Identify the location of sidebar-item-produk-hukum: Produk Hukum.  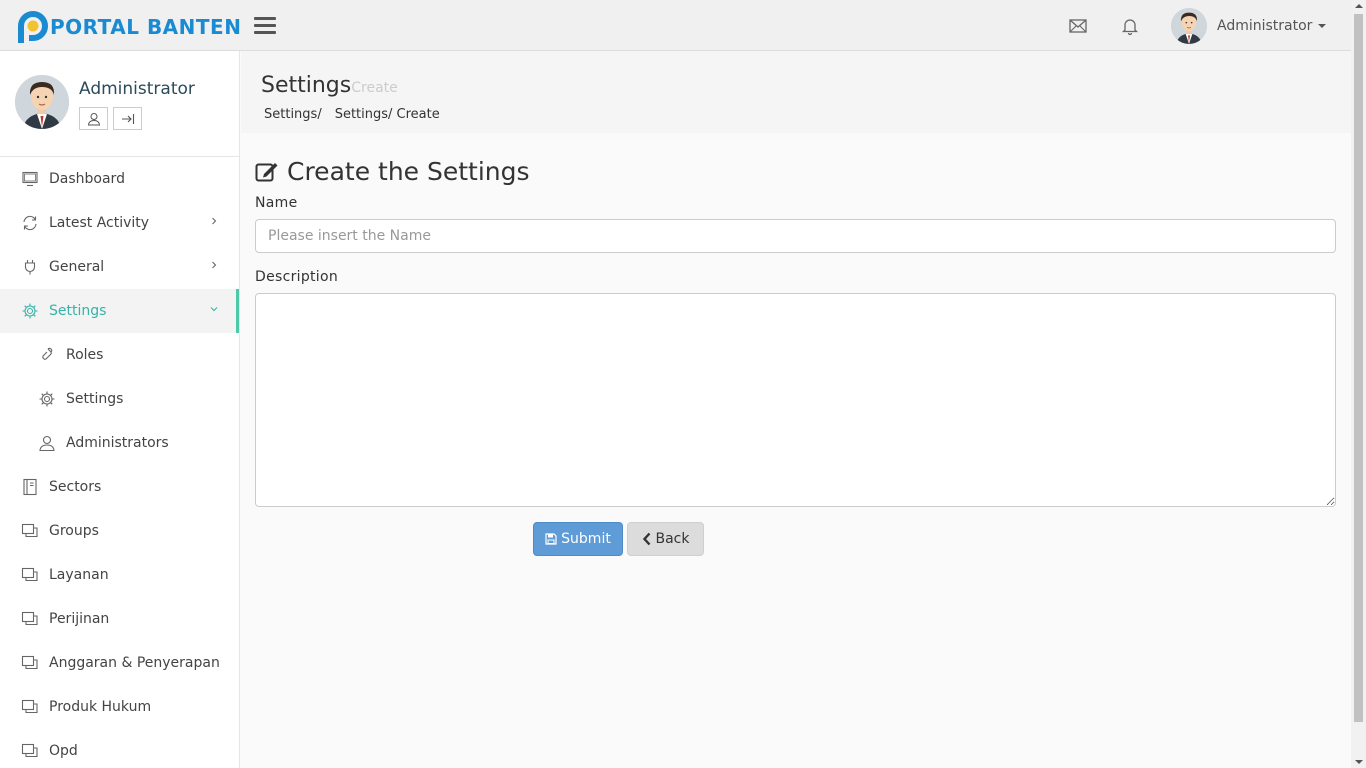
(119, 707).